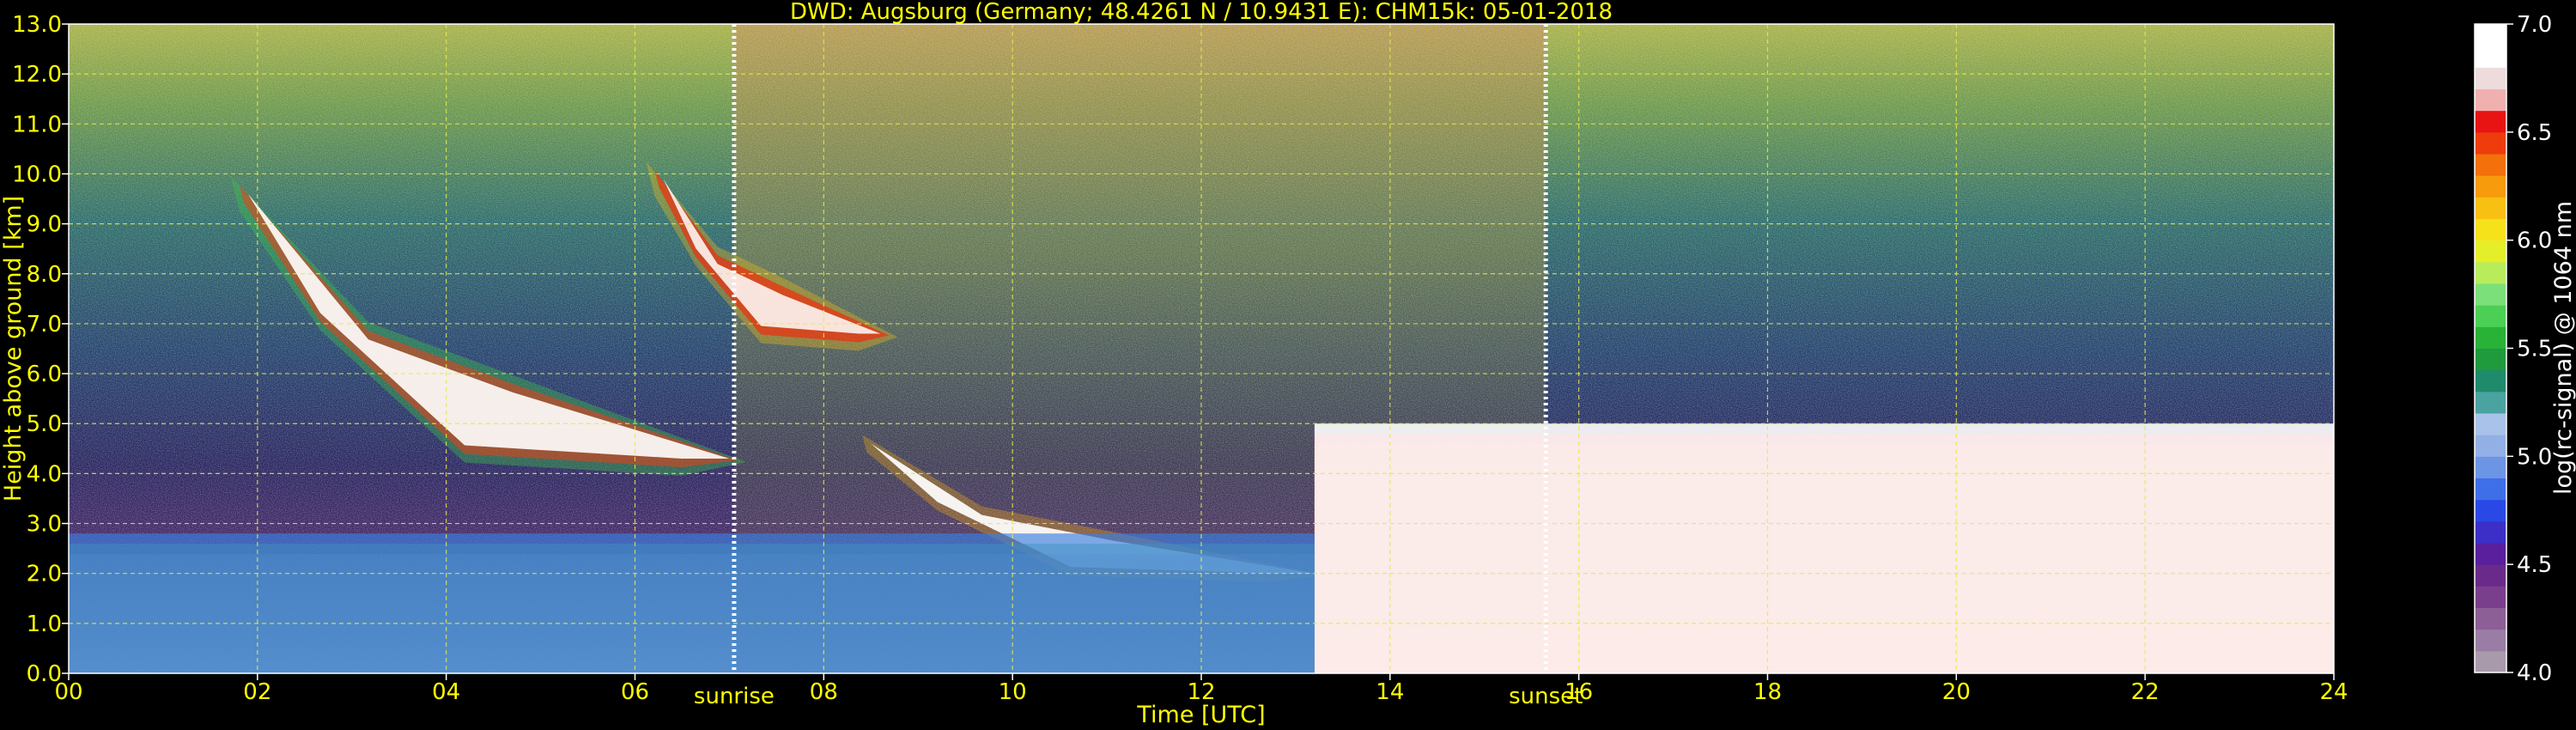  I want to click on y-tick-label: 5.0, so click(44, 424).